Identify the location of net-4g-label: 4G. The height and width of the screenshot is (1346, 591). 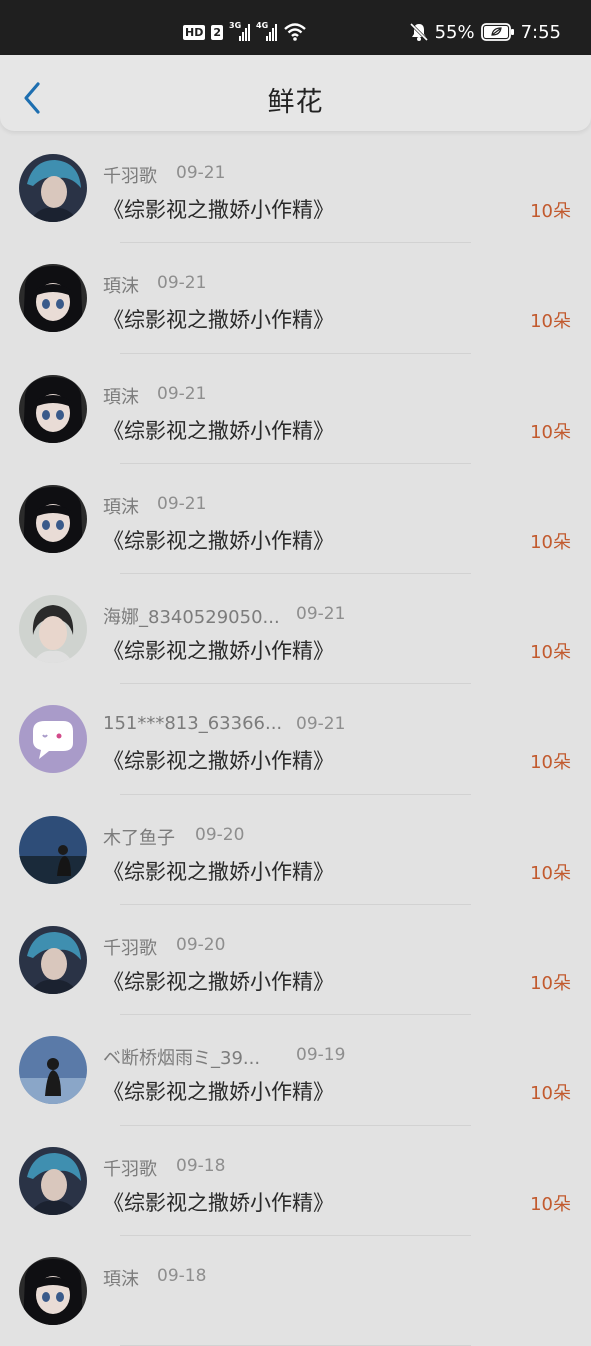
(262, 25).